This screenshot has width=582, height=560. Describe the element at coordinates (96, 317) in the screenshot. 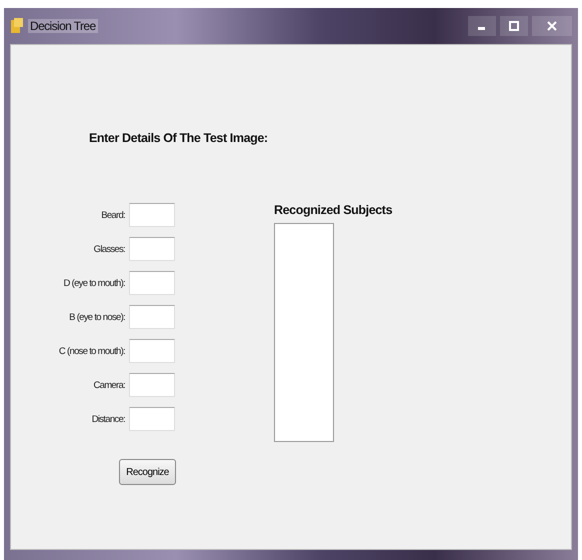

I see `field-label: B (eye to nose):` at that location.